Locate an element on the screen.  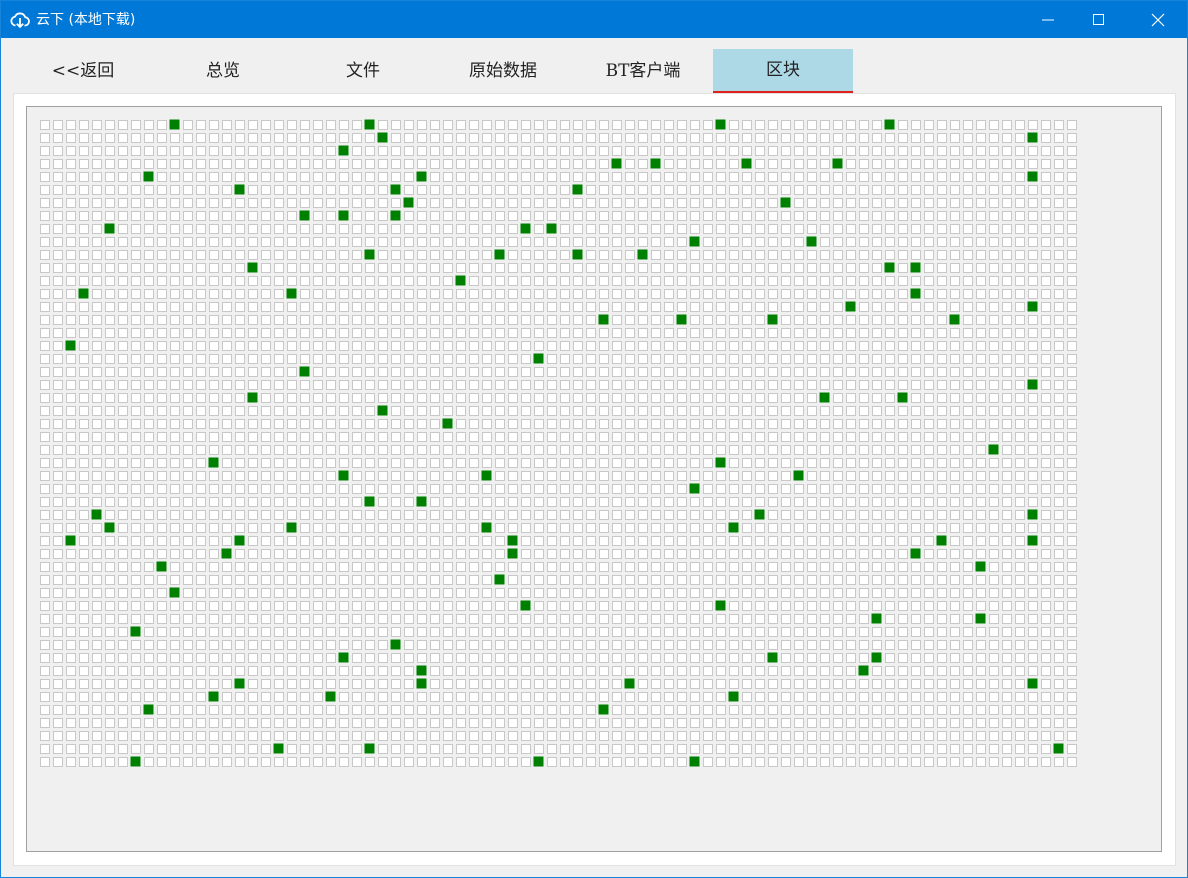
tab-blocks: 区块 is located at coordinates (783, 71).